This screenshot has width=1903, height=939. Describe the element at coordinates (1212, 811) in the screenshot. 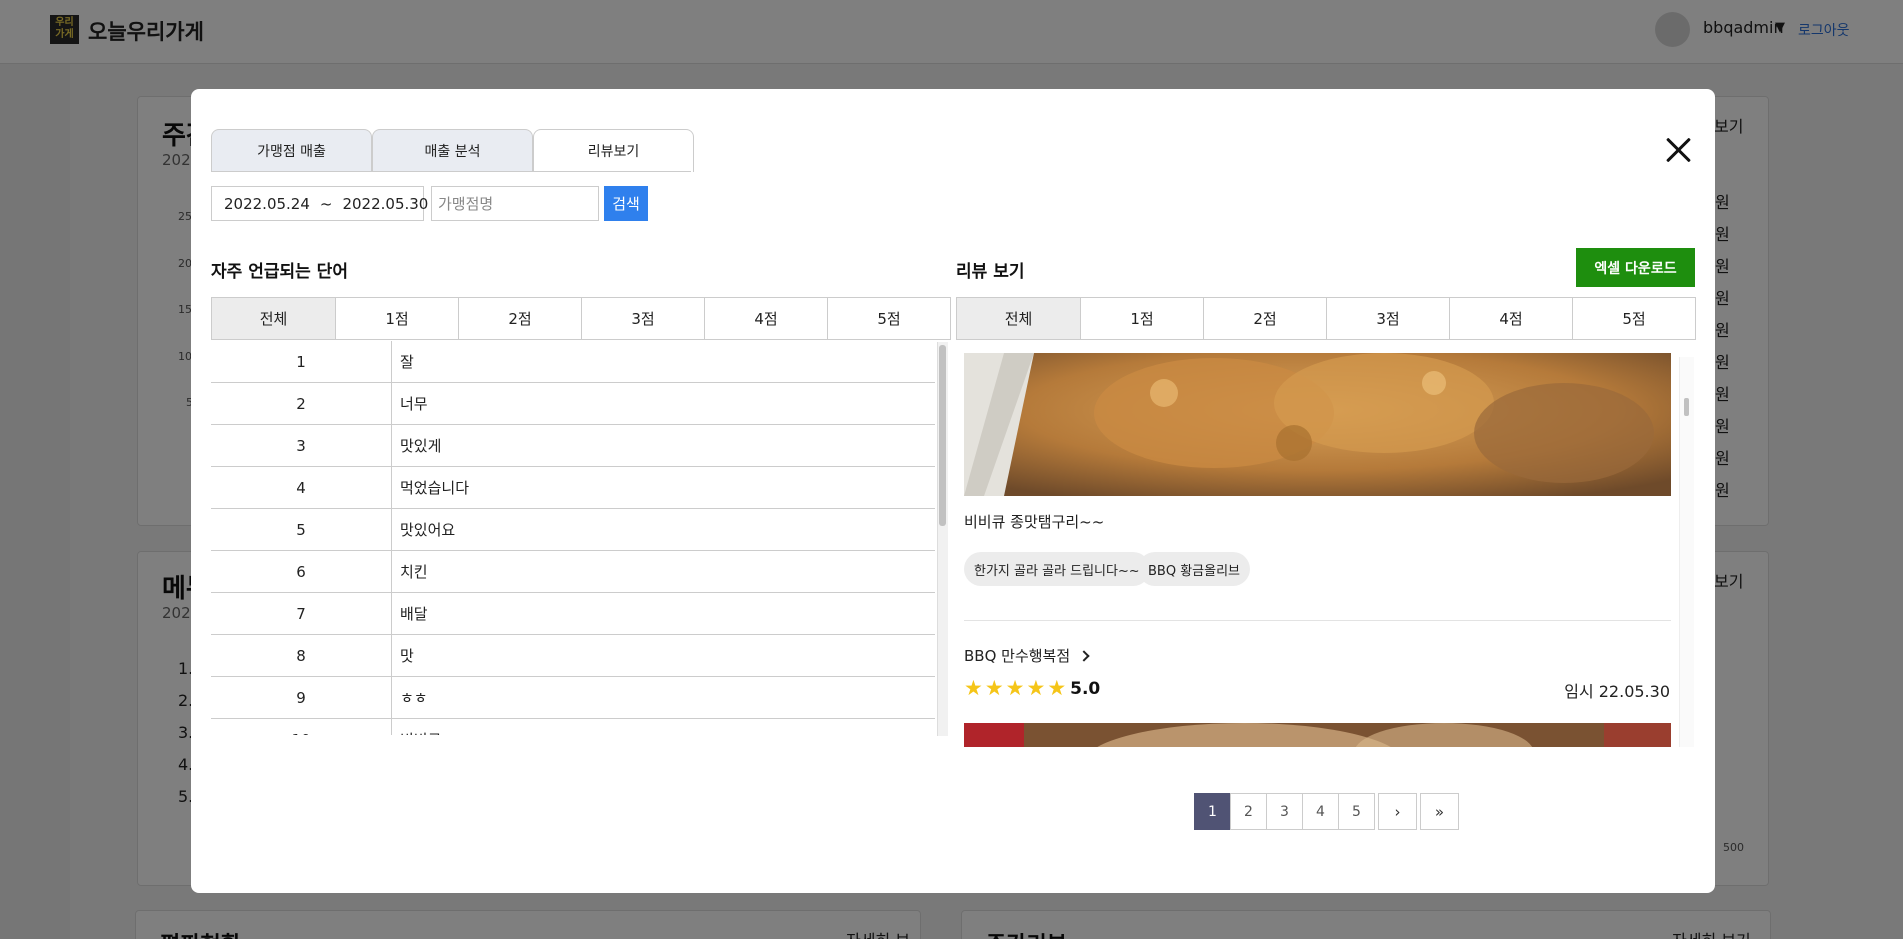

I see `page-button-1: 1` at that location.